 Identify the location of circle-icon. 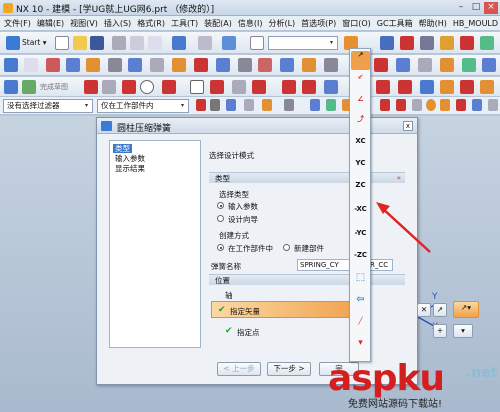
(147, 87).